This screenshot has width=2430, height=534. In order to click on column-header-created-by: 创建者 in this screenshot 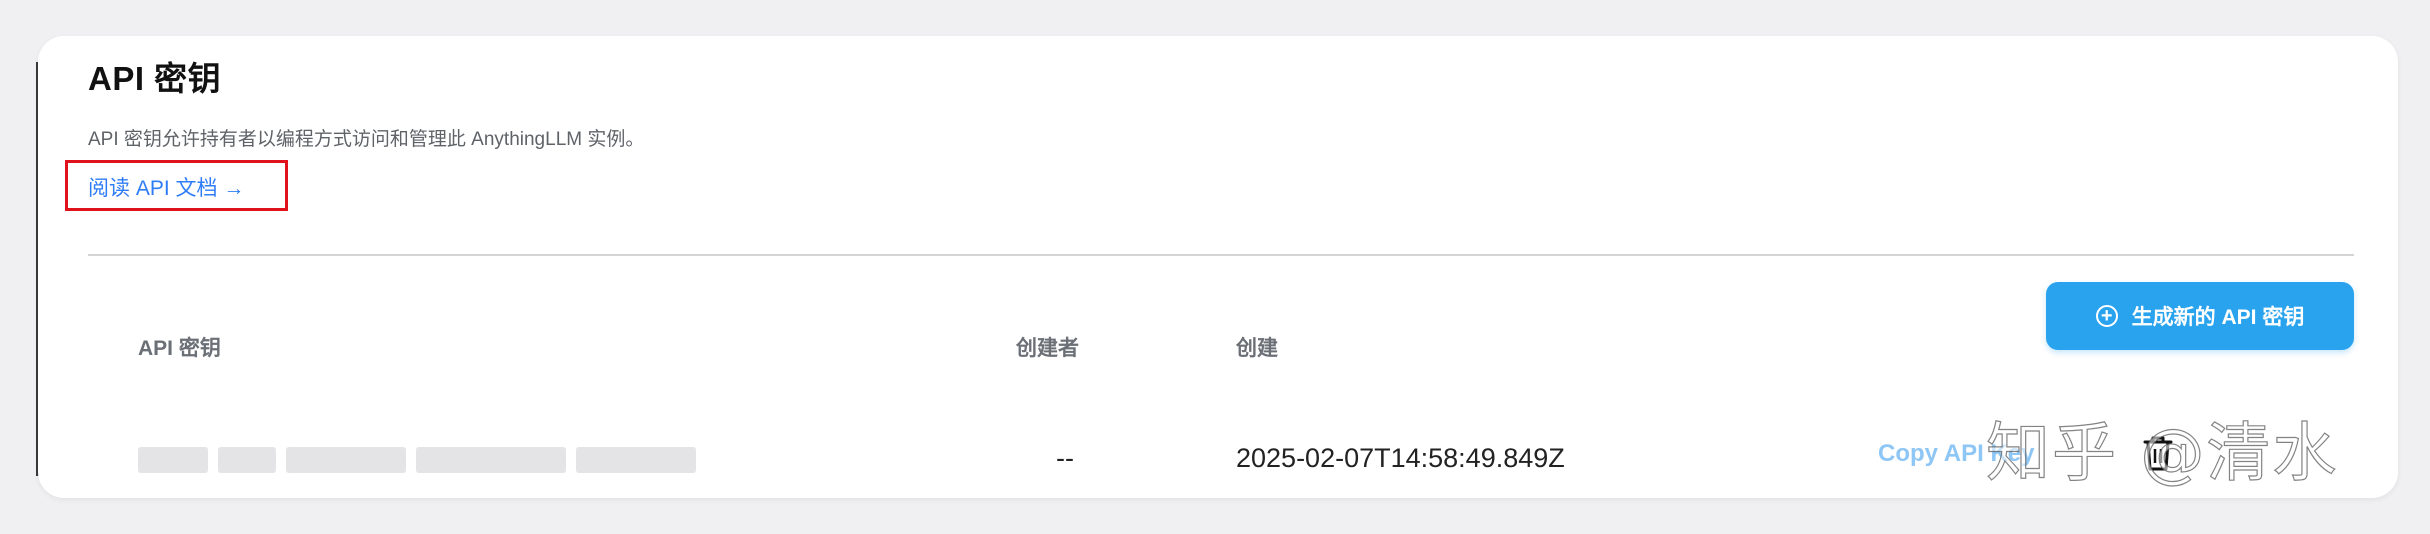, I will do `click(1047, 348)`.